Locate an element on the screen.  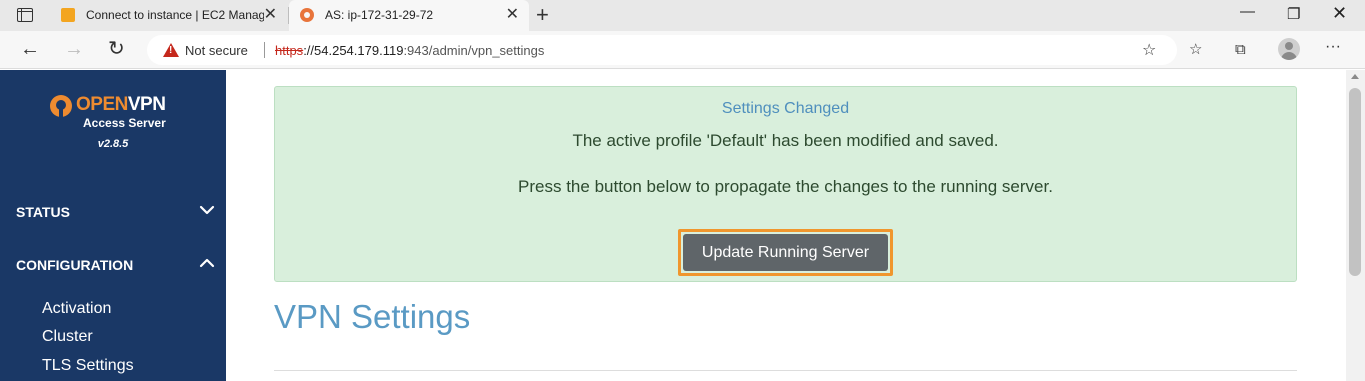
security-label: Not secure is located at coordinates (216, 50).